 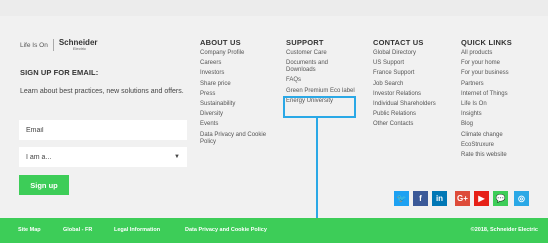 I want to click on about-link-careers: Careers, so click(x=236, y=63).